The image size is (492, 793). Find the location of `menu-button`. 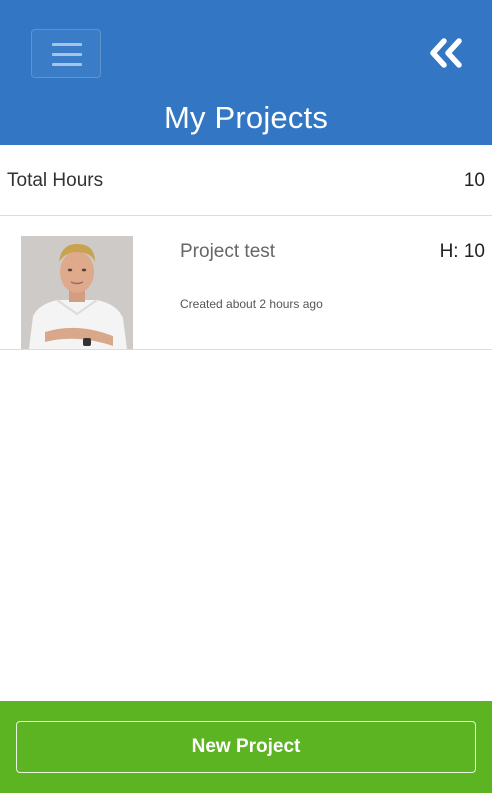

menu-button is located at coordinates (66, 53).